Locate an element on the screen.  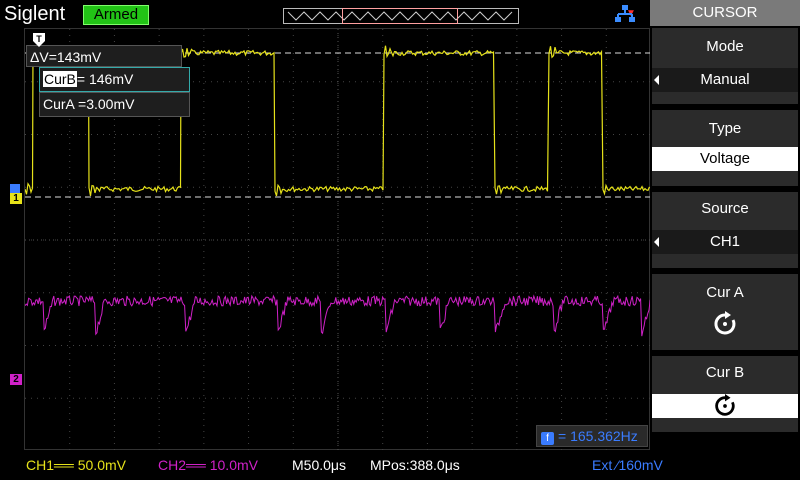
source-label: Source is located at coordinates (725, 208).